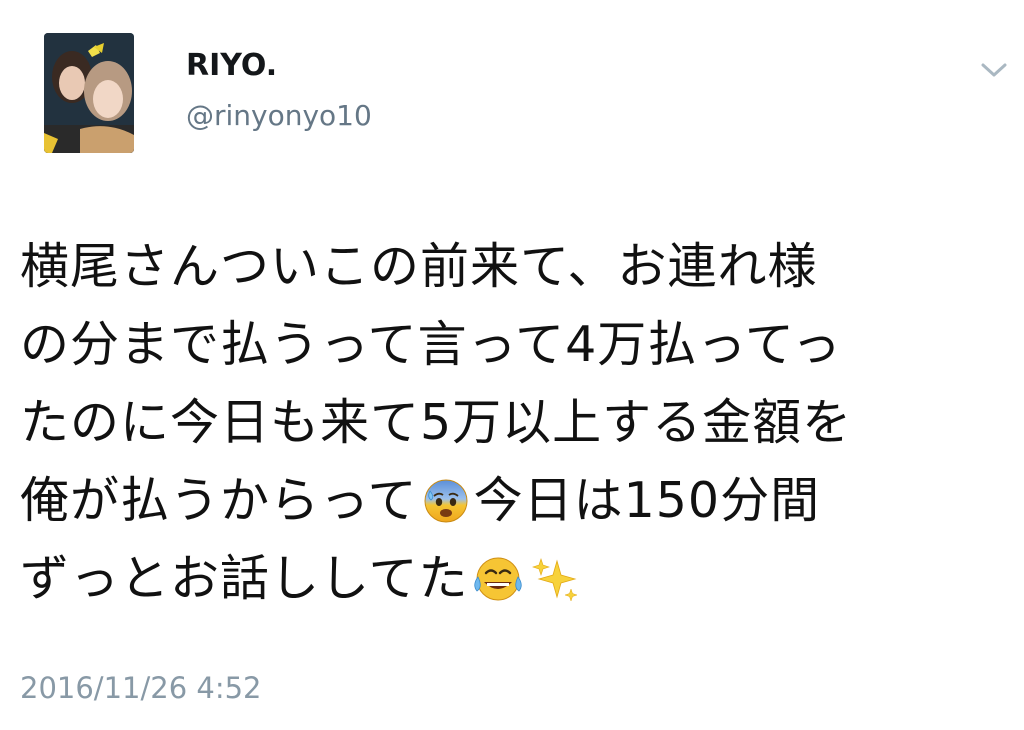  Describe the element at coordinates (419, 266) in the screenshot. I see `tweet-line: 横尾さんついこの前来て、お連れ様` at that location.